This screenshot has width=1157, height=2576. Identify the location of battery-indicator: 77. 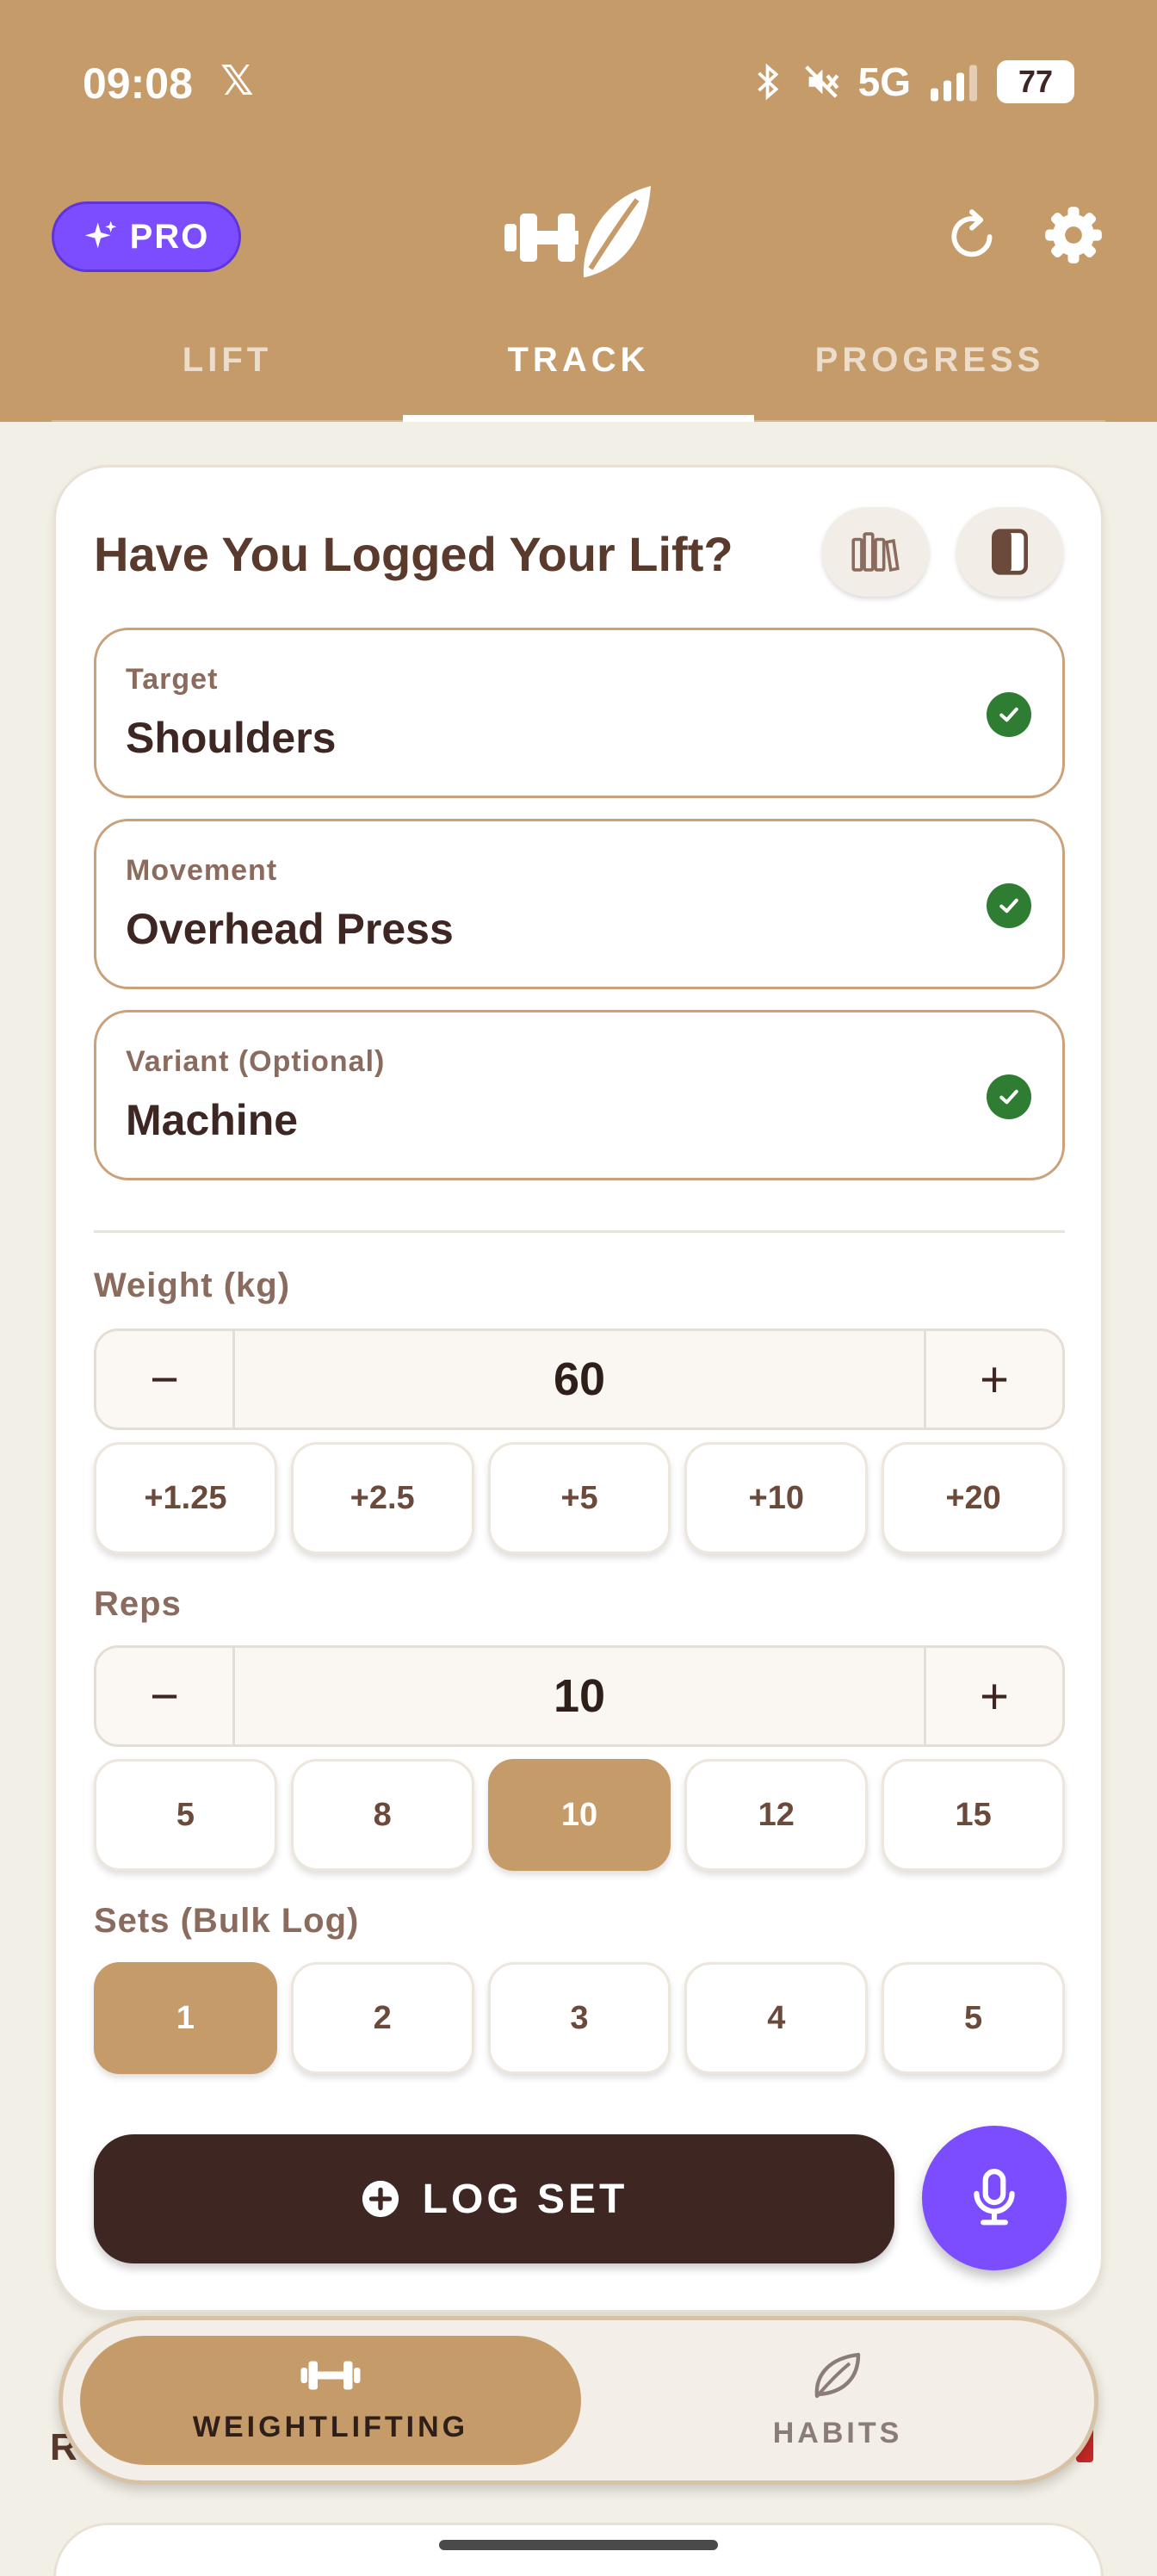
(1035, 81).